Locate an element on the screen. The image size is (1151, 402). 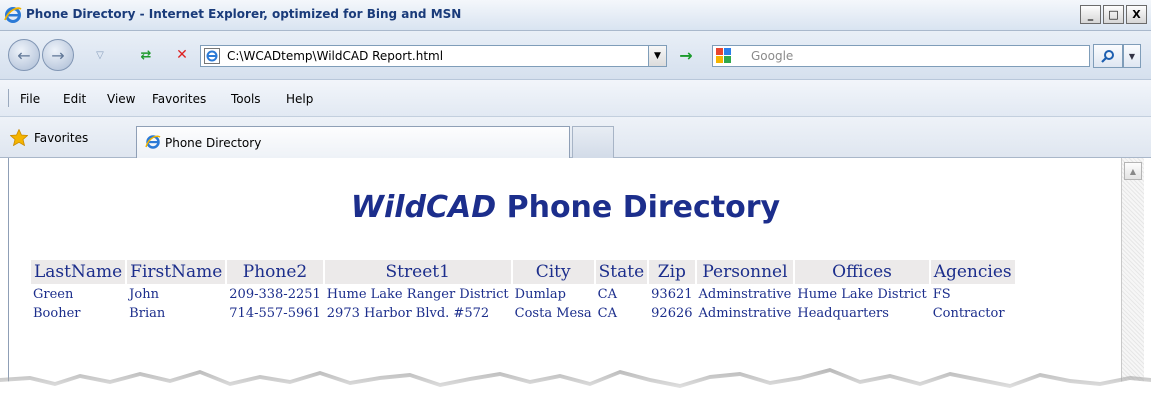
cell-phone2: 209-338-2251 is located at coordinates (275, 294).